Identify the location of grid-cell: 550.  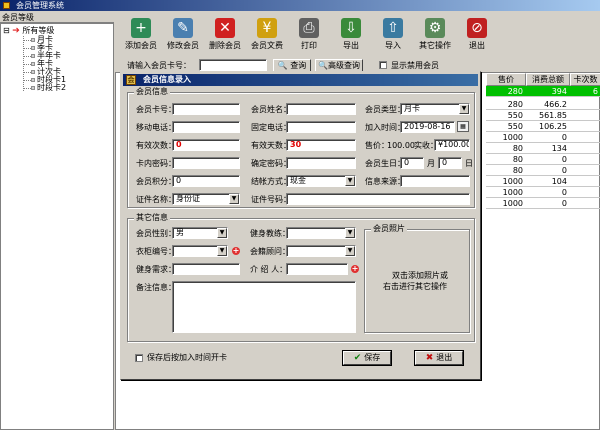
(515, 126).